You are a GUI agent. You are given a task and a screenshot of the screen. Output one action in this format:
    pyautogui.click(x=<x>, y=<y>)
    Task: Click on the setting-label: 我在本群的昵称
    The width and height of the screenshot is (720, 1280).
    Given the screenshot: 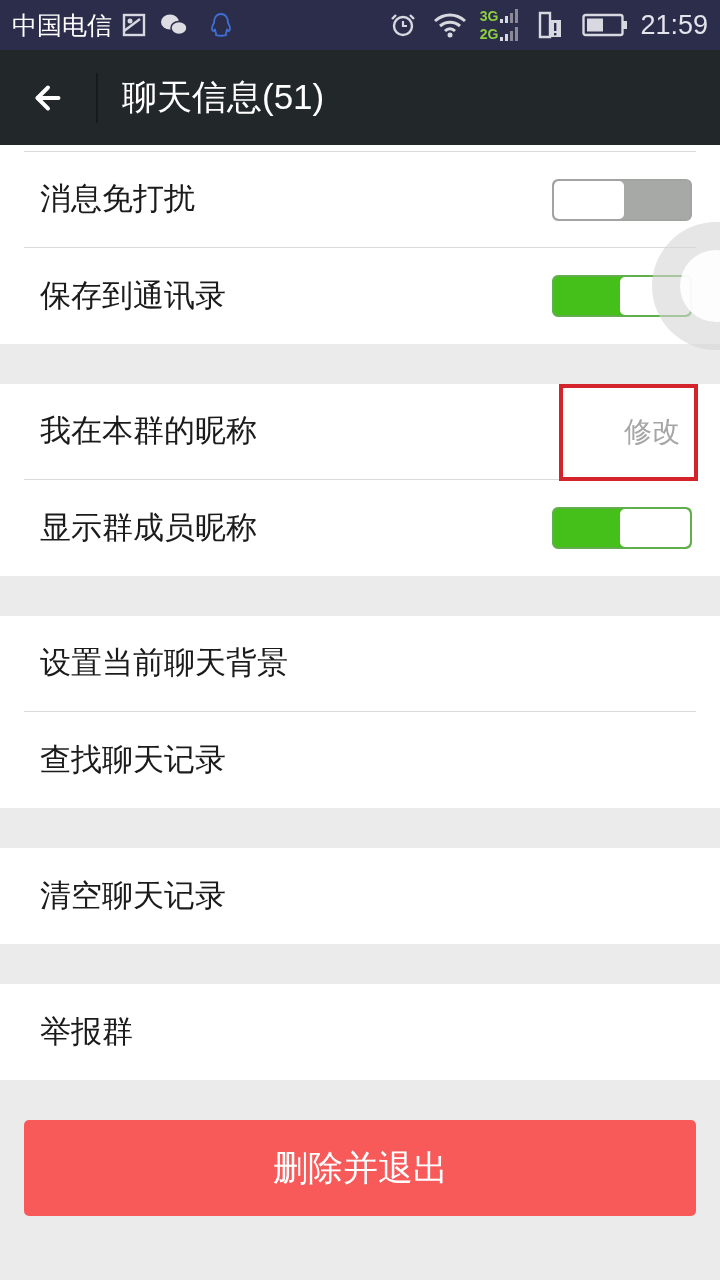 What is the action you would take?
    pyautogui.click(x=148, y=431)
    